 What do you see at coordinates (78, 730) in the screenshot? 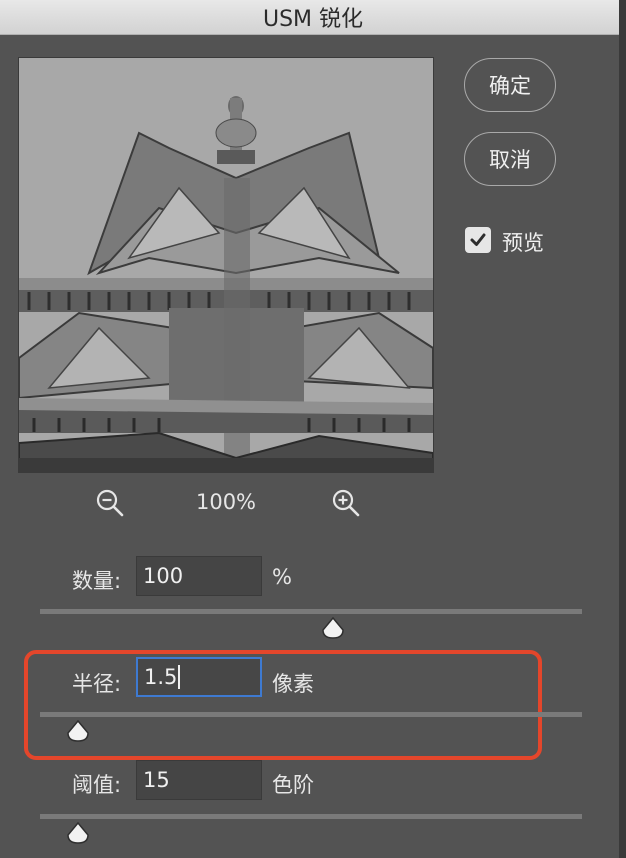
I see `radius-slider-thumb` at bounding box center [78, 730].